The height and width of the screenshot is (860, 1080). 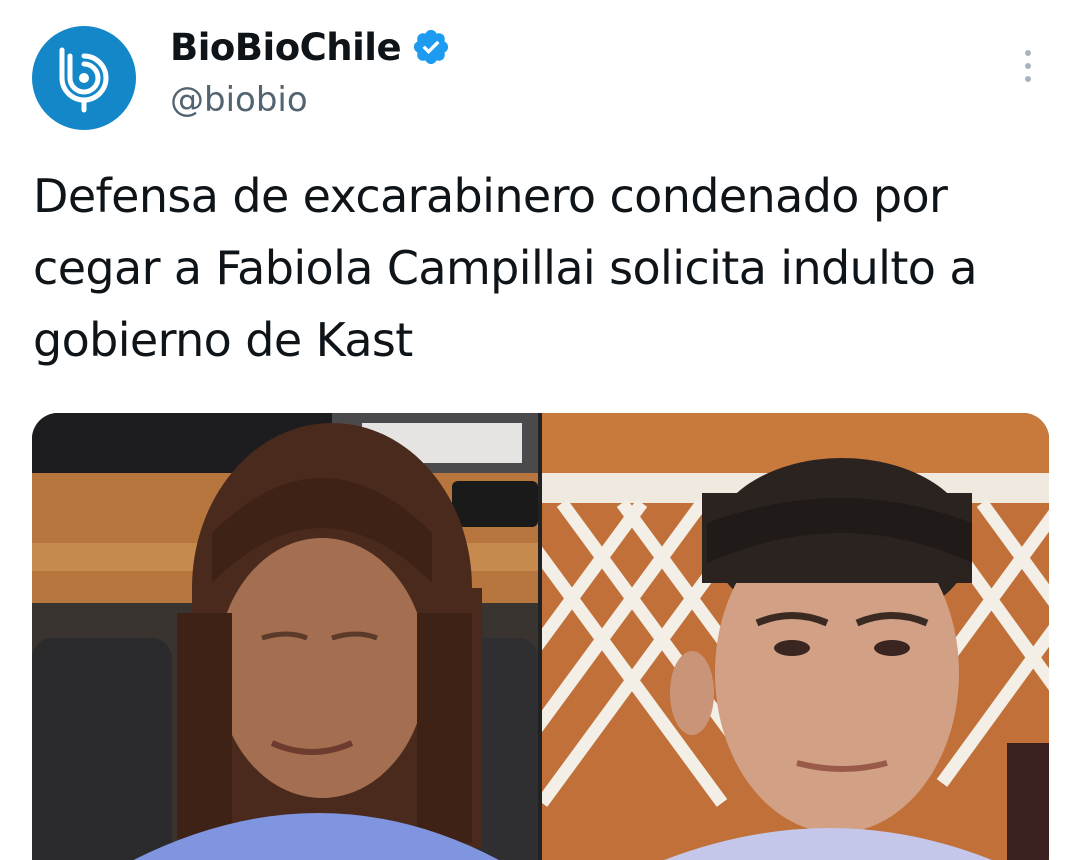 I want to click on biobio-logo-icon, so click(x=84, y=80).